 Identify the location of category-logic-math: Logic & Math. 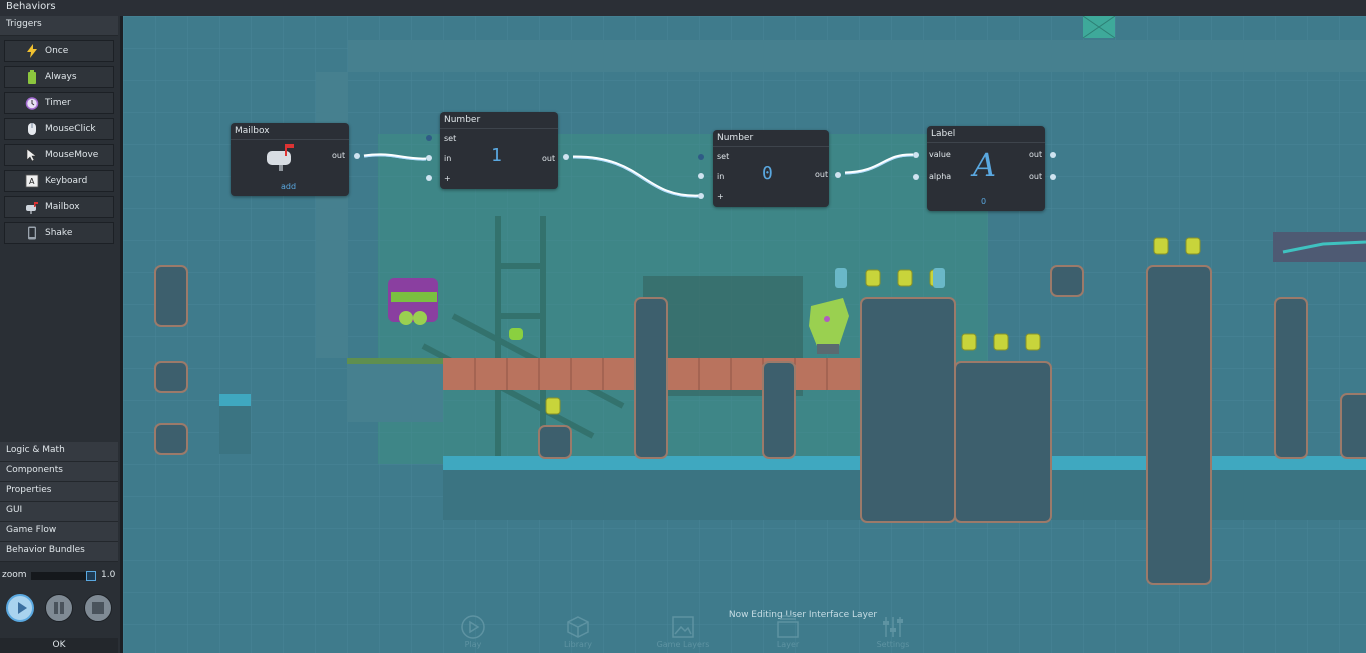
(59, 452).